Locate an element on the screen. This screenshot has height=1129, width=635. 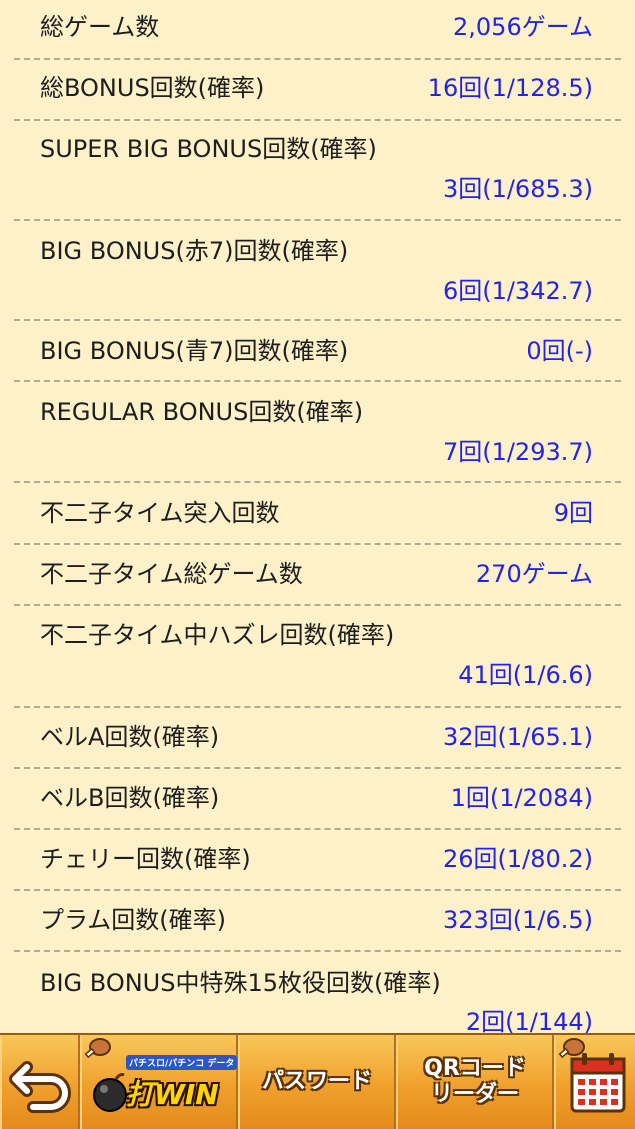
stat-value: 0回(-) is located at coordinates (559, 351).